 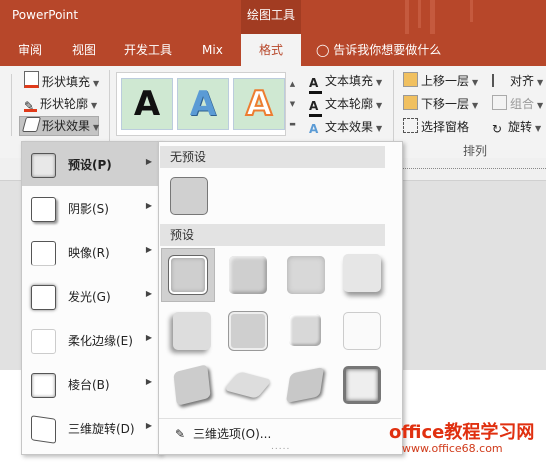 What do you see at coordinates (522, 104) in the screenshot?
I see `group-label: 组合` at bounding box center [522, 104].